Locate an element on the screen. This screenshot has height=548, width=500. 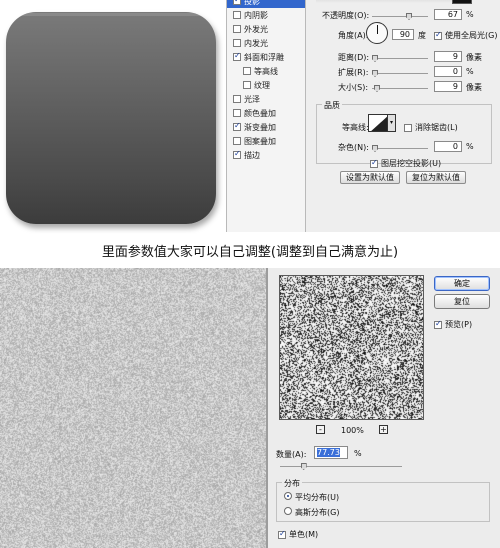
layer-style-item: 描边 is located at coordinates (266, 155).